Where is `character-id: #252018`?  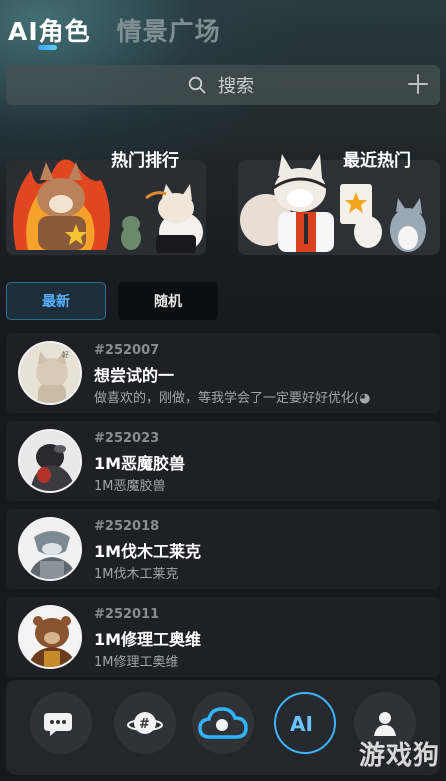
character-id: #252018 is located at coordinates (127, 526).